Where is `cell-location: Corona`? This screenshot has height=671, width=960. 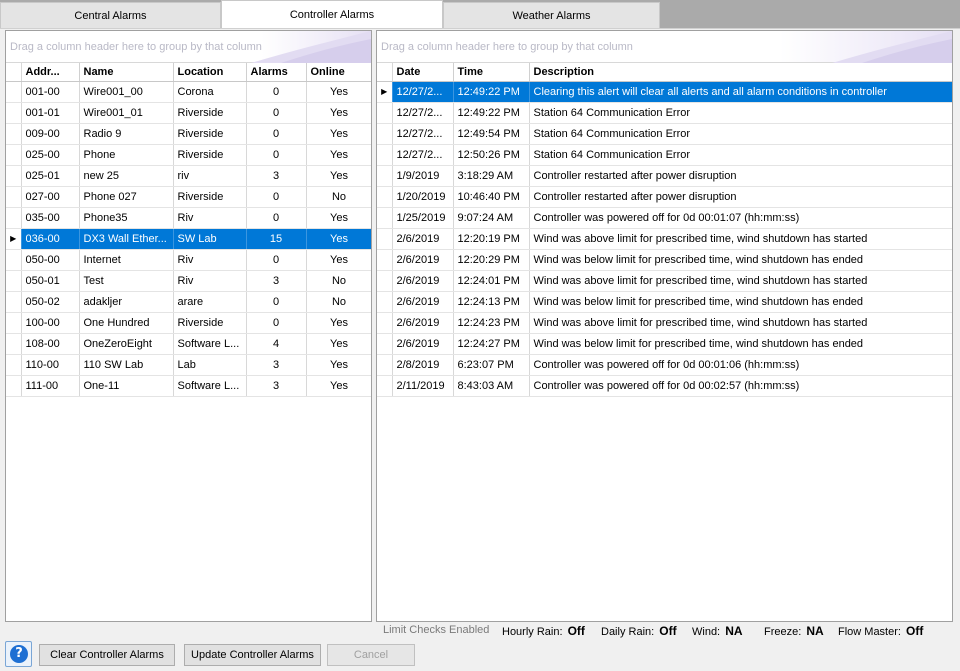
cell-location: Corona is located at coordinates (210, 92).